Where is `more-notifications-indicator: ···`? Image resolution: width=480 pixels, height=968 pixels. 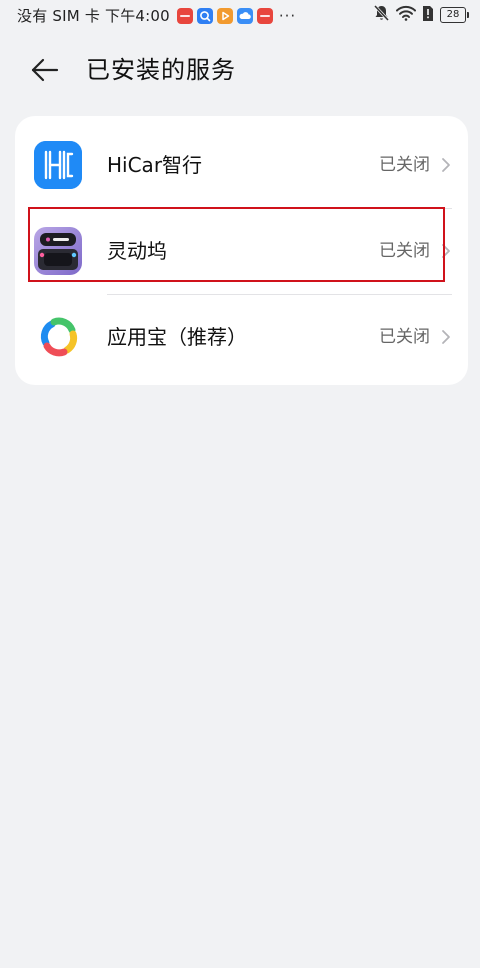
more-notifications-indicator: ··· is located at coordinates (287, 15).